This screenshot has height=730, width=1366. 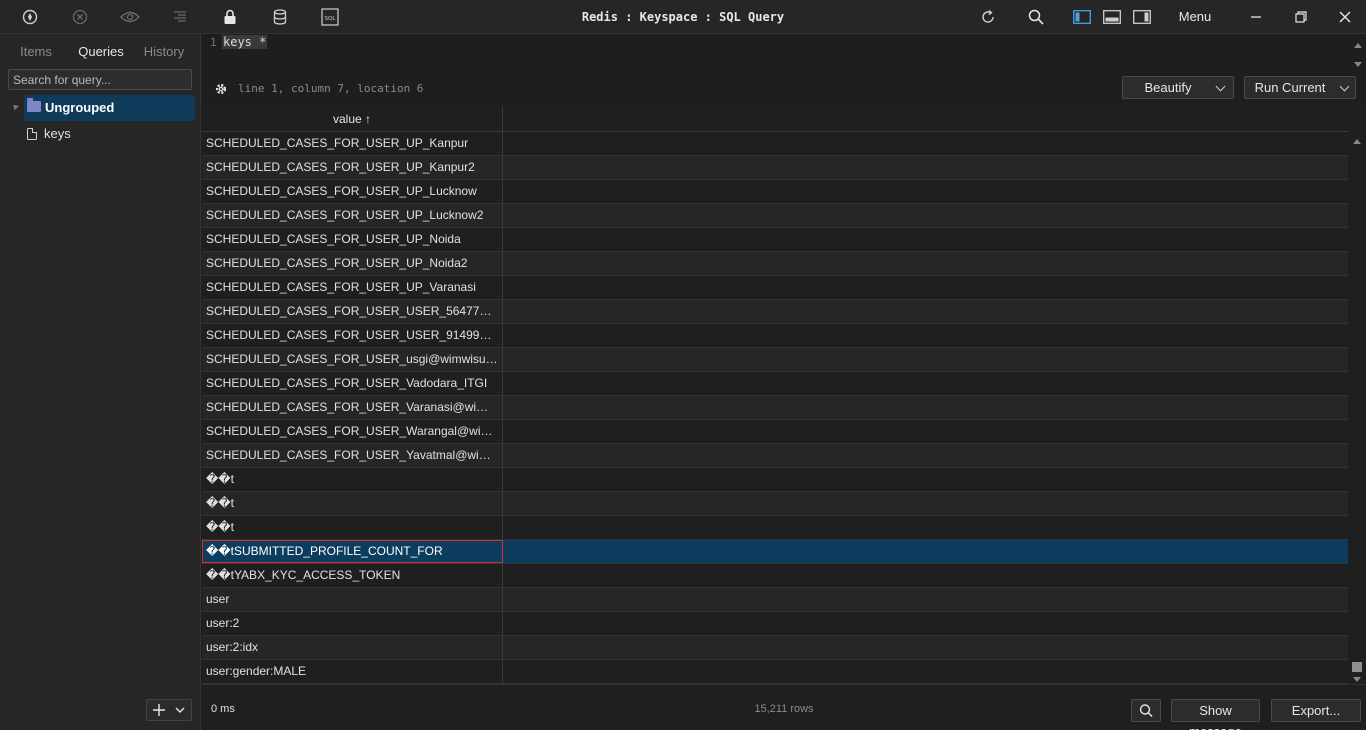 I want to click on show-message-label: Show message, so click(x=1215, y=715).